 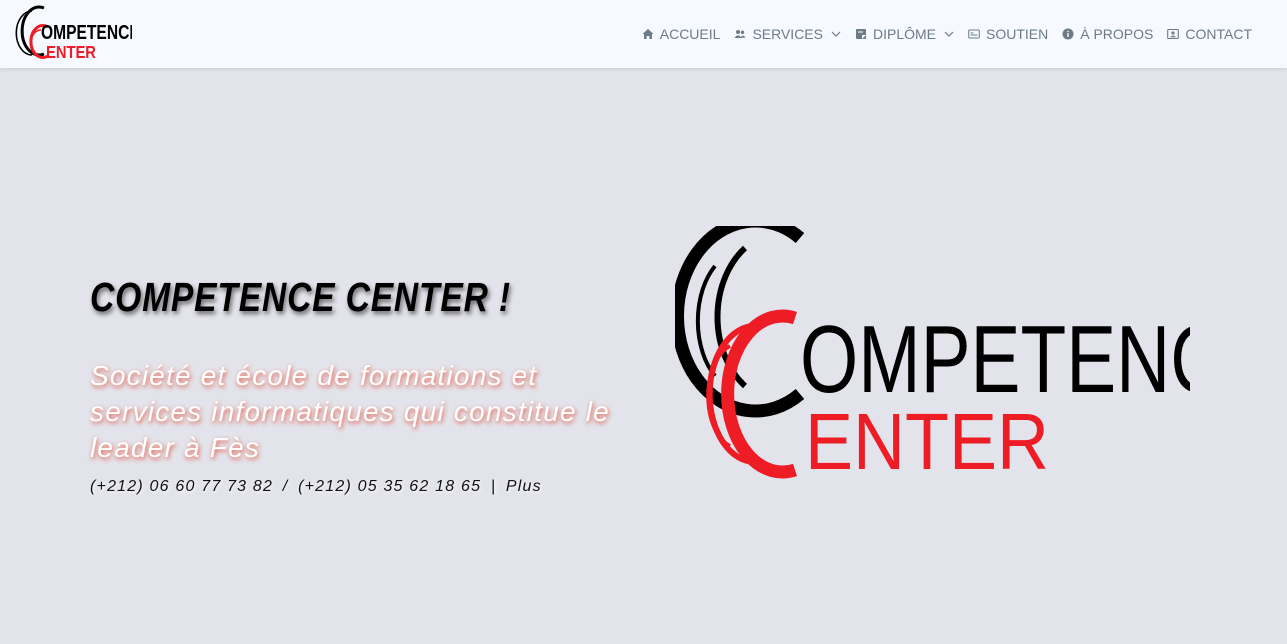 I want to click on more-link: Plus, so click(x=524, y=486).